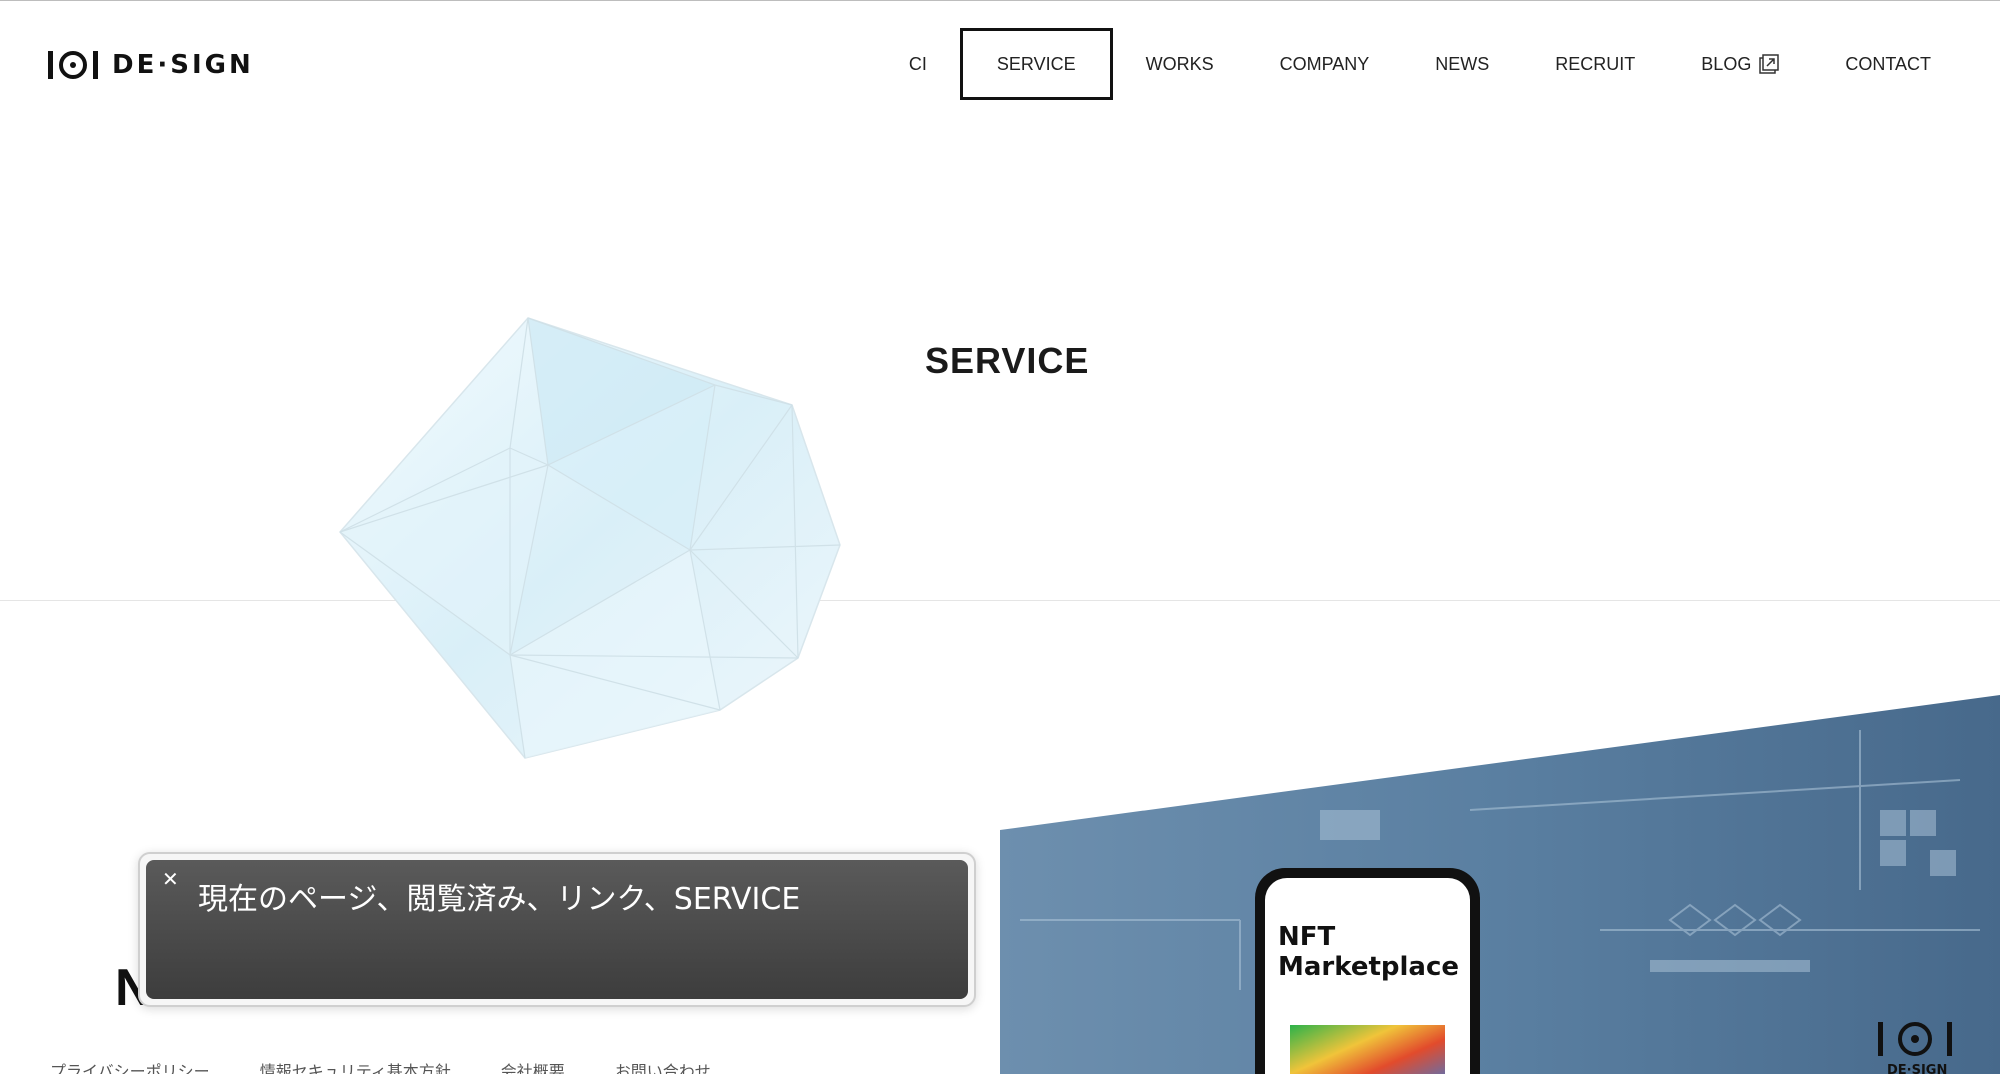  Describe the element at coordinates (172, 880) in the screenshot. I see `close-icon: ✕` at that location.